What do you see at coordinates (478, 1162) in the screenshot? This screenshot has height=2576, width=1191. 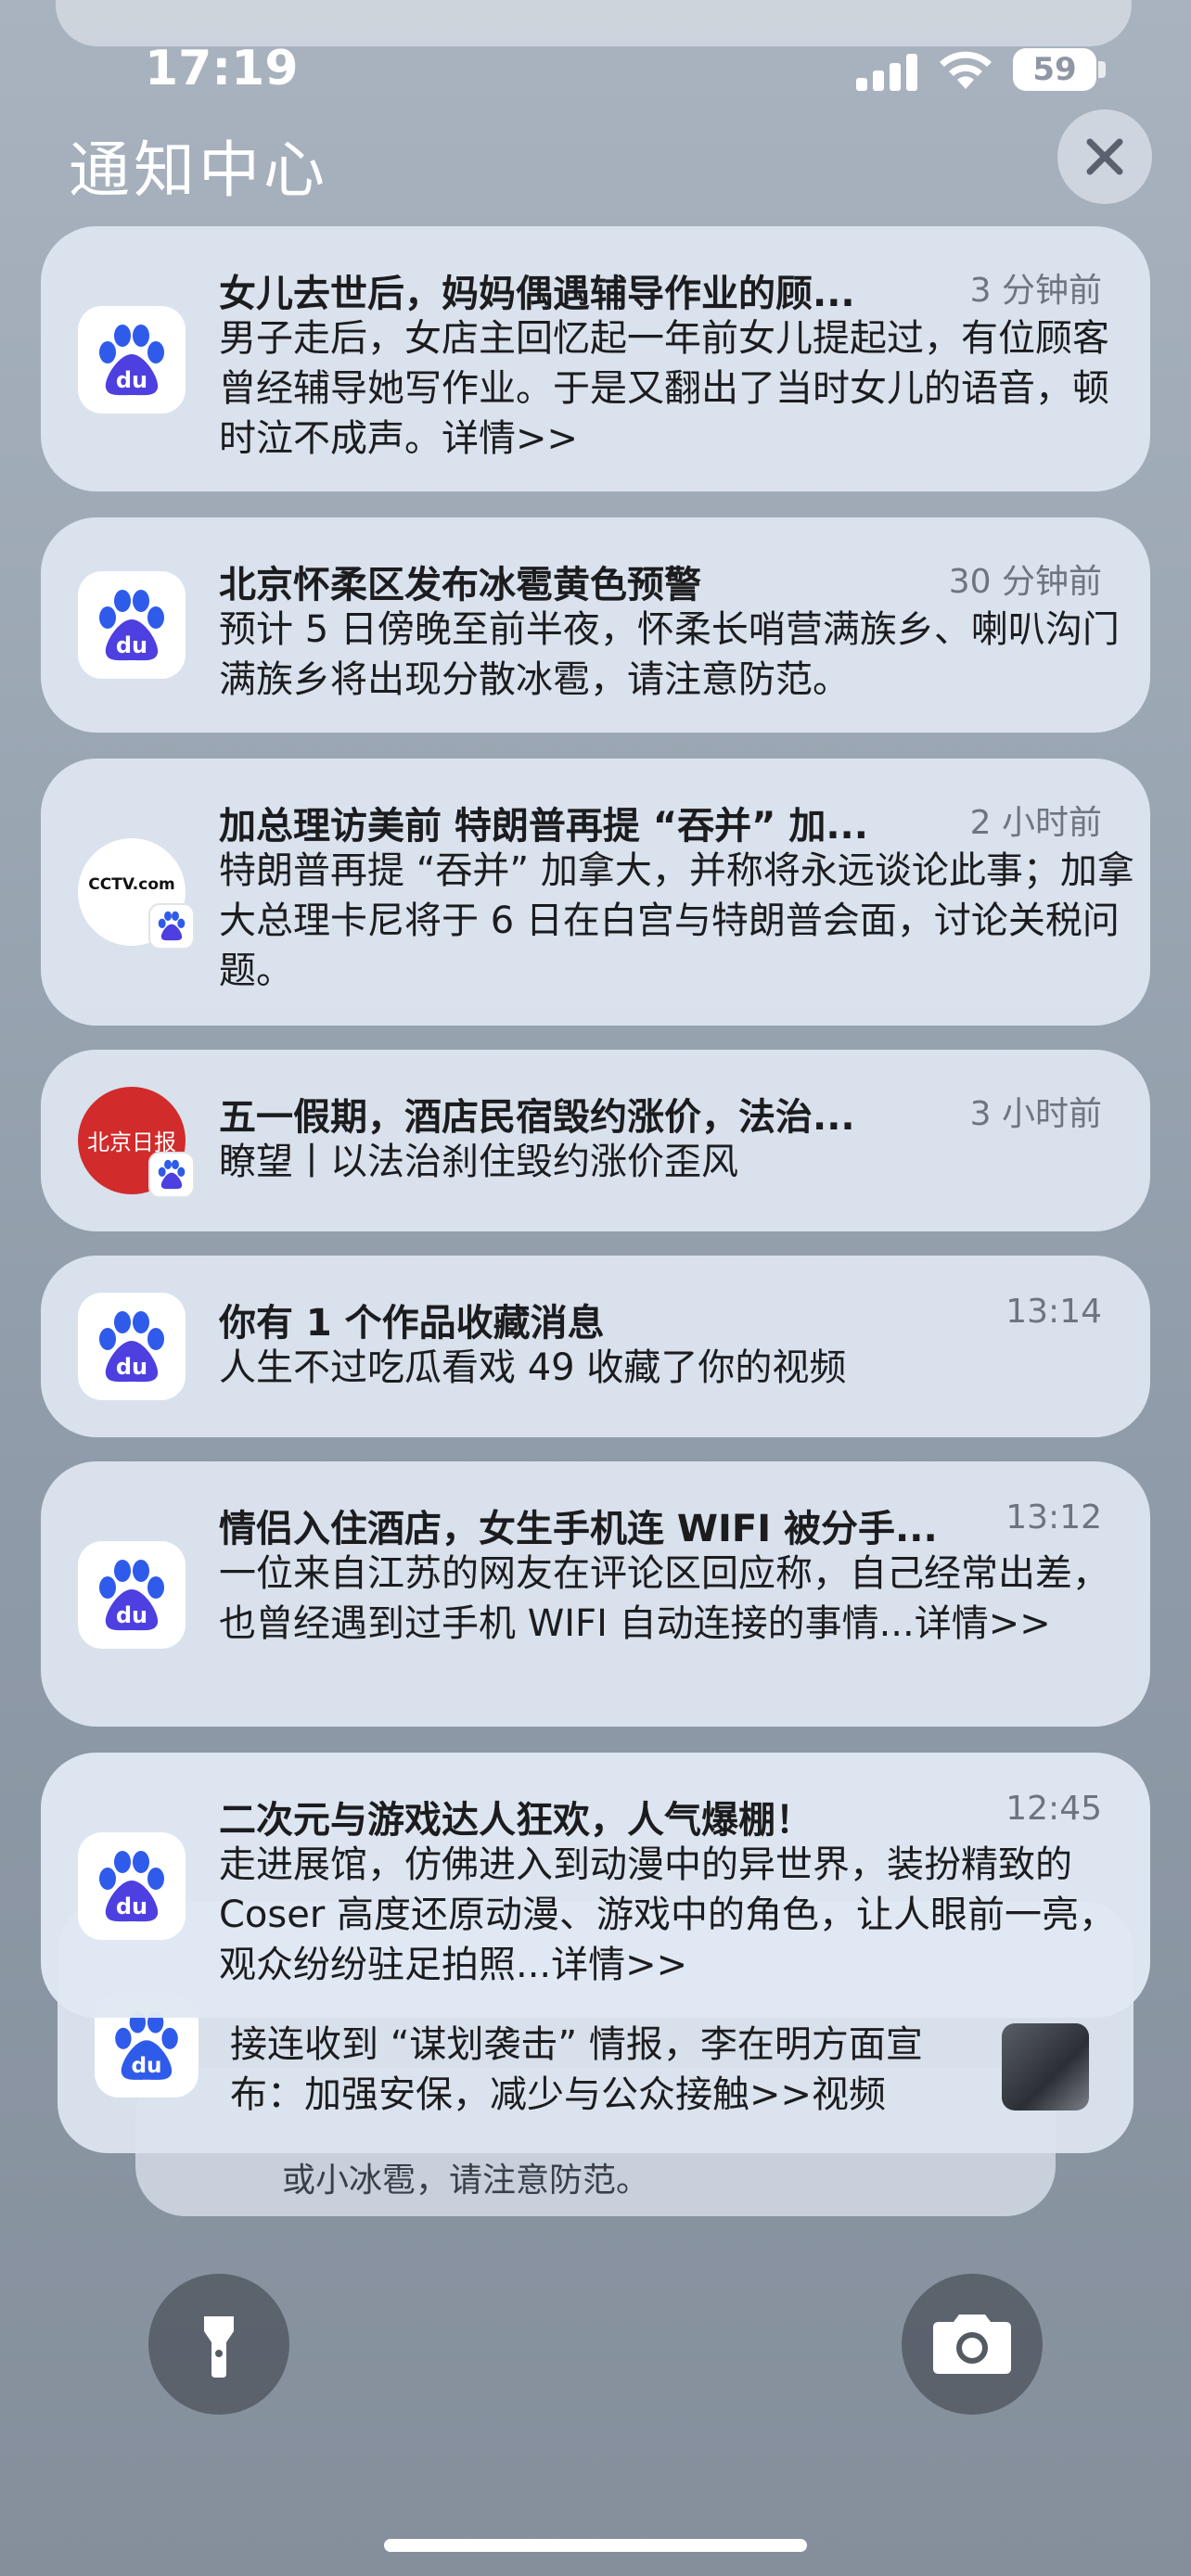 I see `notification-body: 瞭望丨以法治刹住毁约涨价歪风` at bounding box center [478, 1162].